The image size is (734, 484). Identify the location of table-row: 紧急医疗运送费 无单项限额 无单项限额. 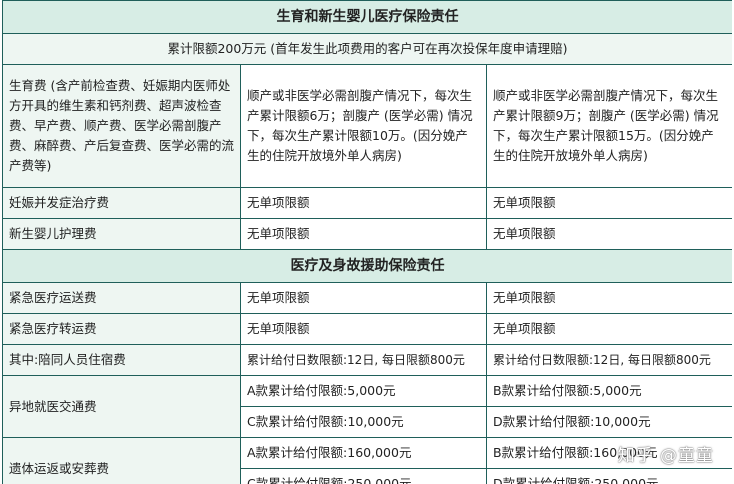
(367, 298).